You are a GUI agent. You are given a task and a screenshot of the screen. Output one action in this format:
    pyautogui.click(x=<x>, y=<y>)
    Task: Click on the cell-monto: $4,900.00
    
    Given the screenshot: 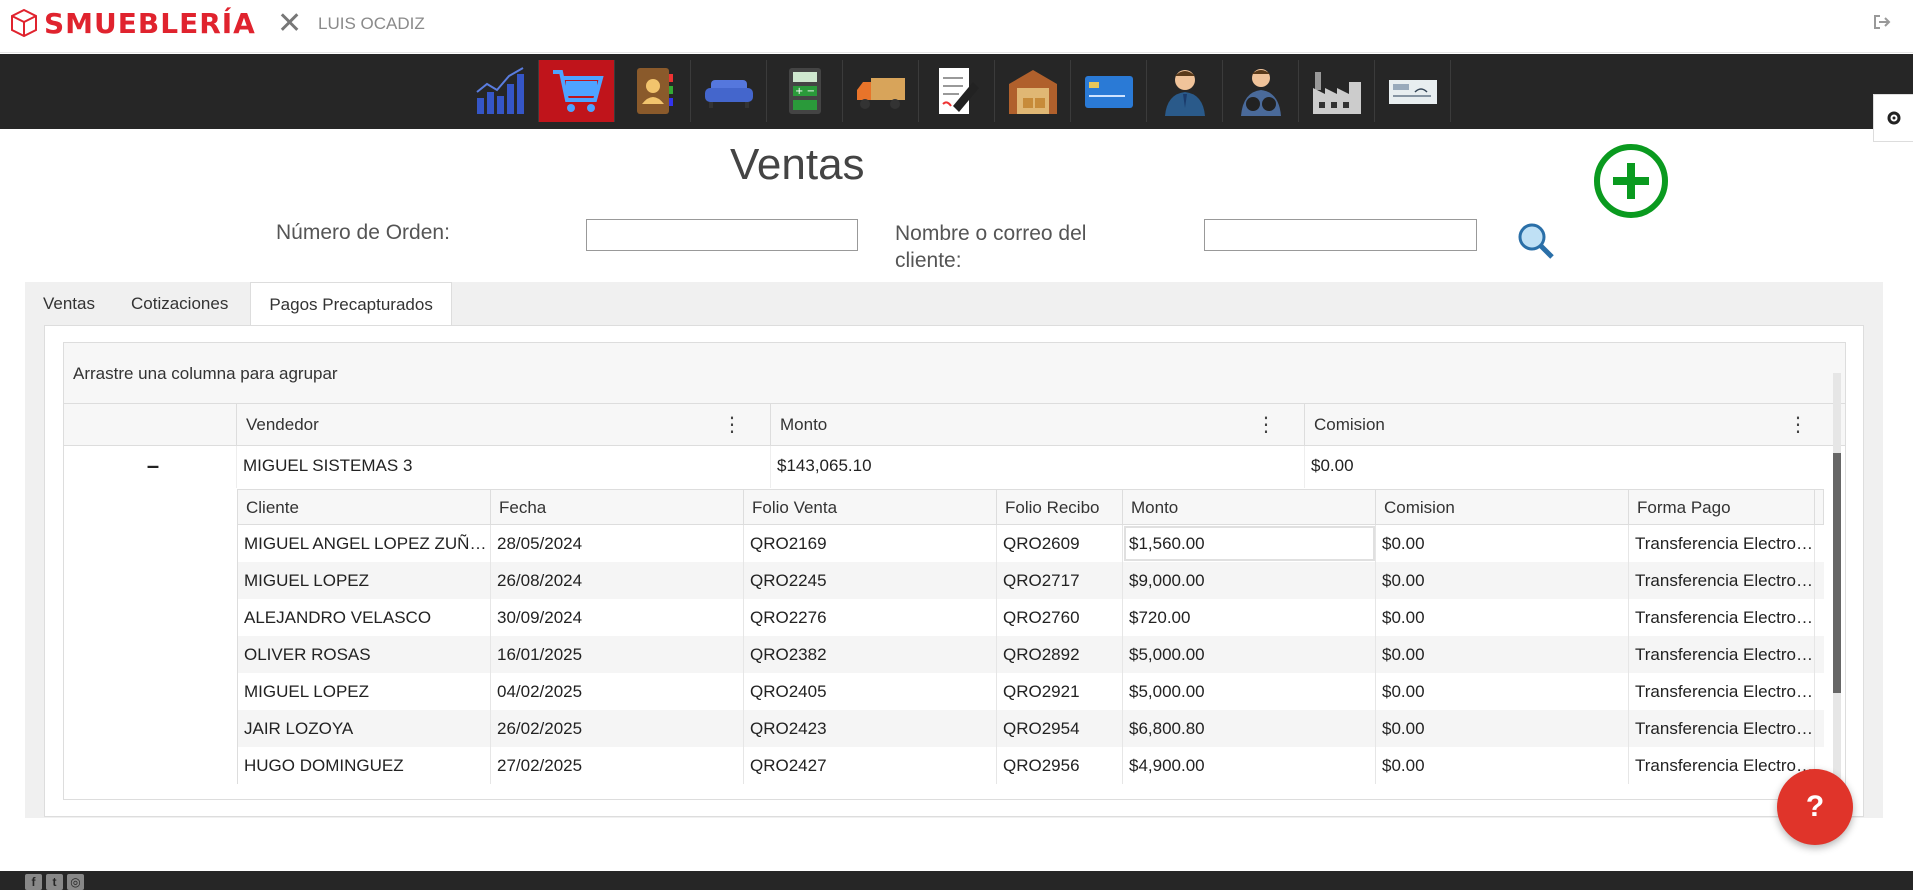 What is the action you would take?
    pyautogui.click(x=1249, y=765)
    